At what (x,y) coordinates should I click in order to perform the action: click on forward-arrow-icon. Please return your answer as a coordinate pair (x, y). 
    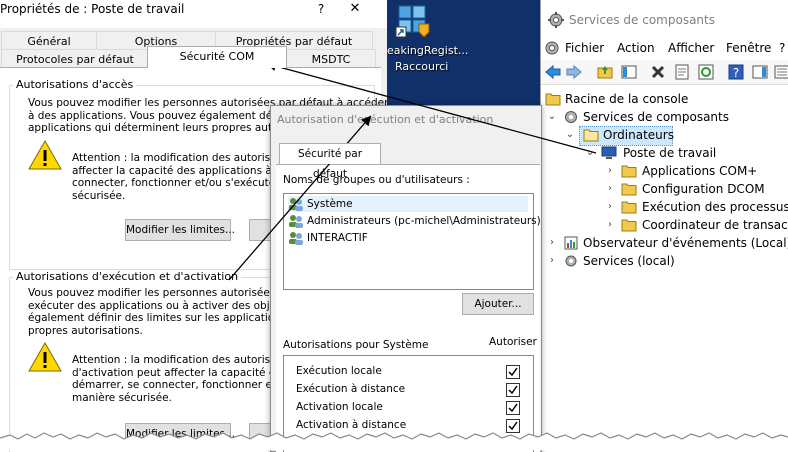
    Looking at the image, I should click on (574, 72).